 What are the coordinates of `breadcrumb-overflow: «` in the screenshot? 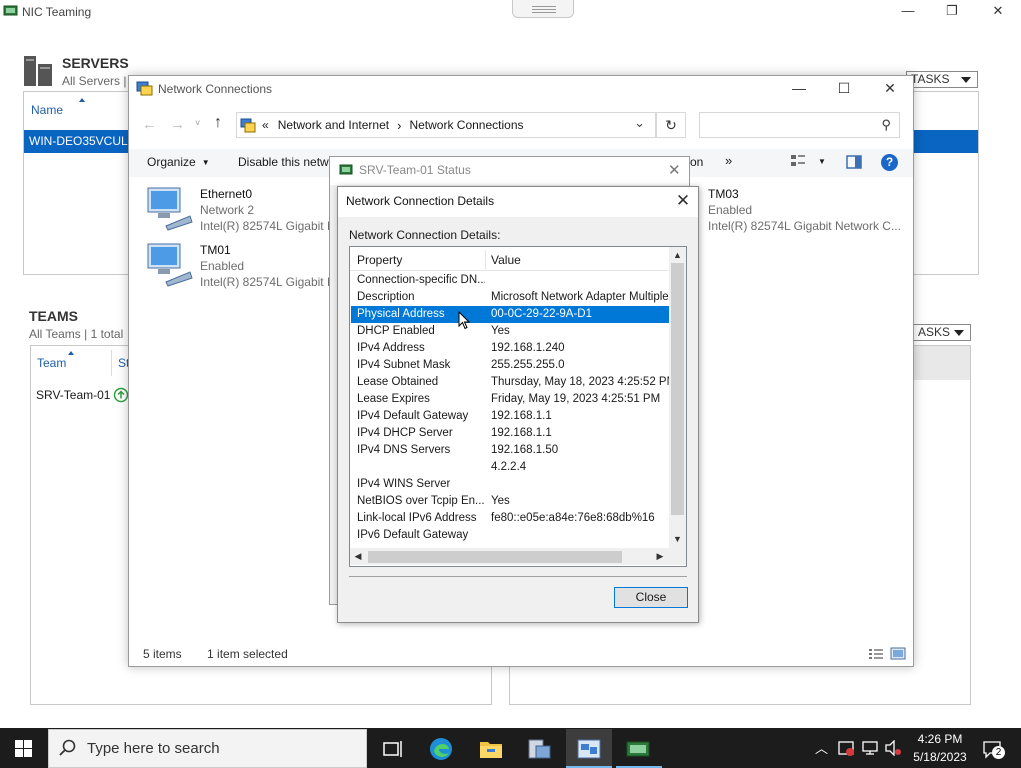 It's located at (265, 125).